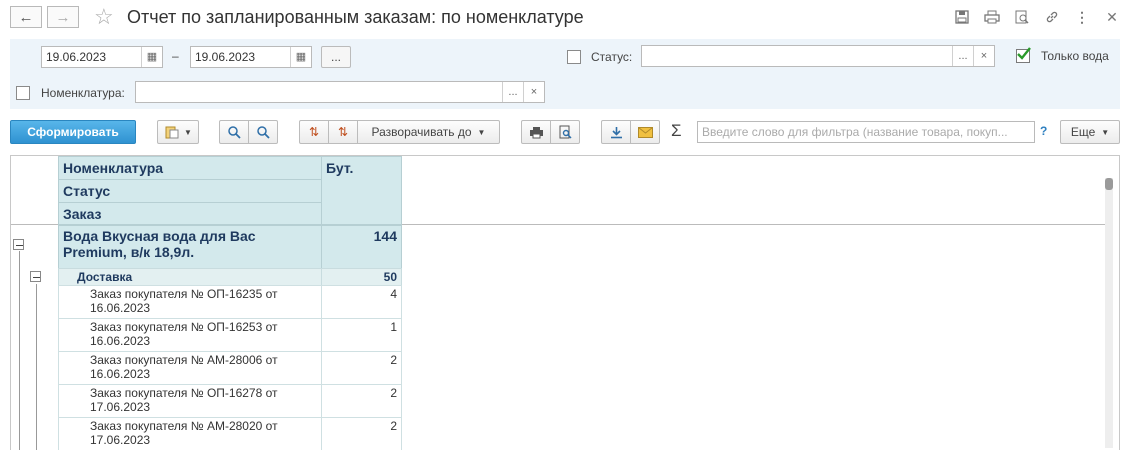 The image size is (1125, 450). I want to click on search-replace-icon, so click(263, 132).